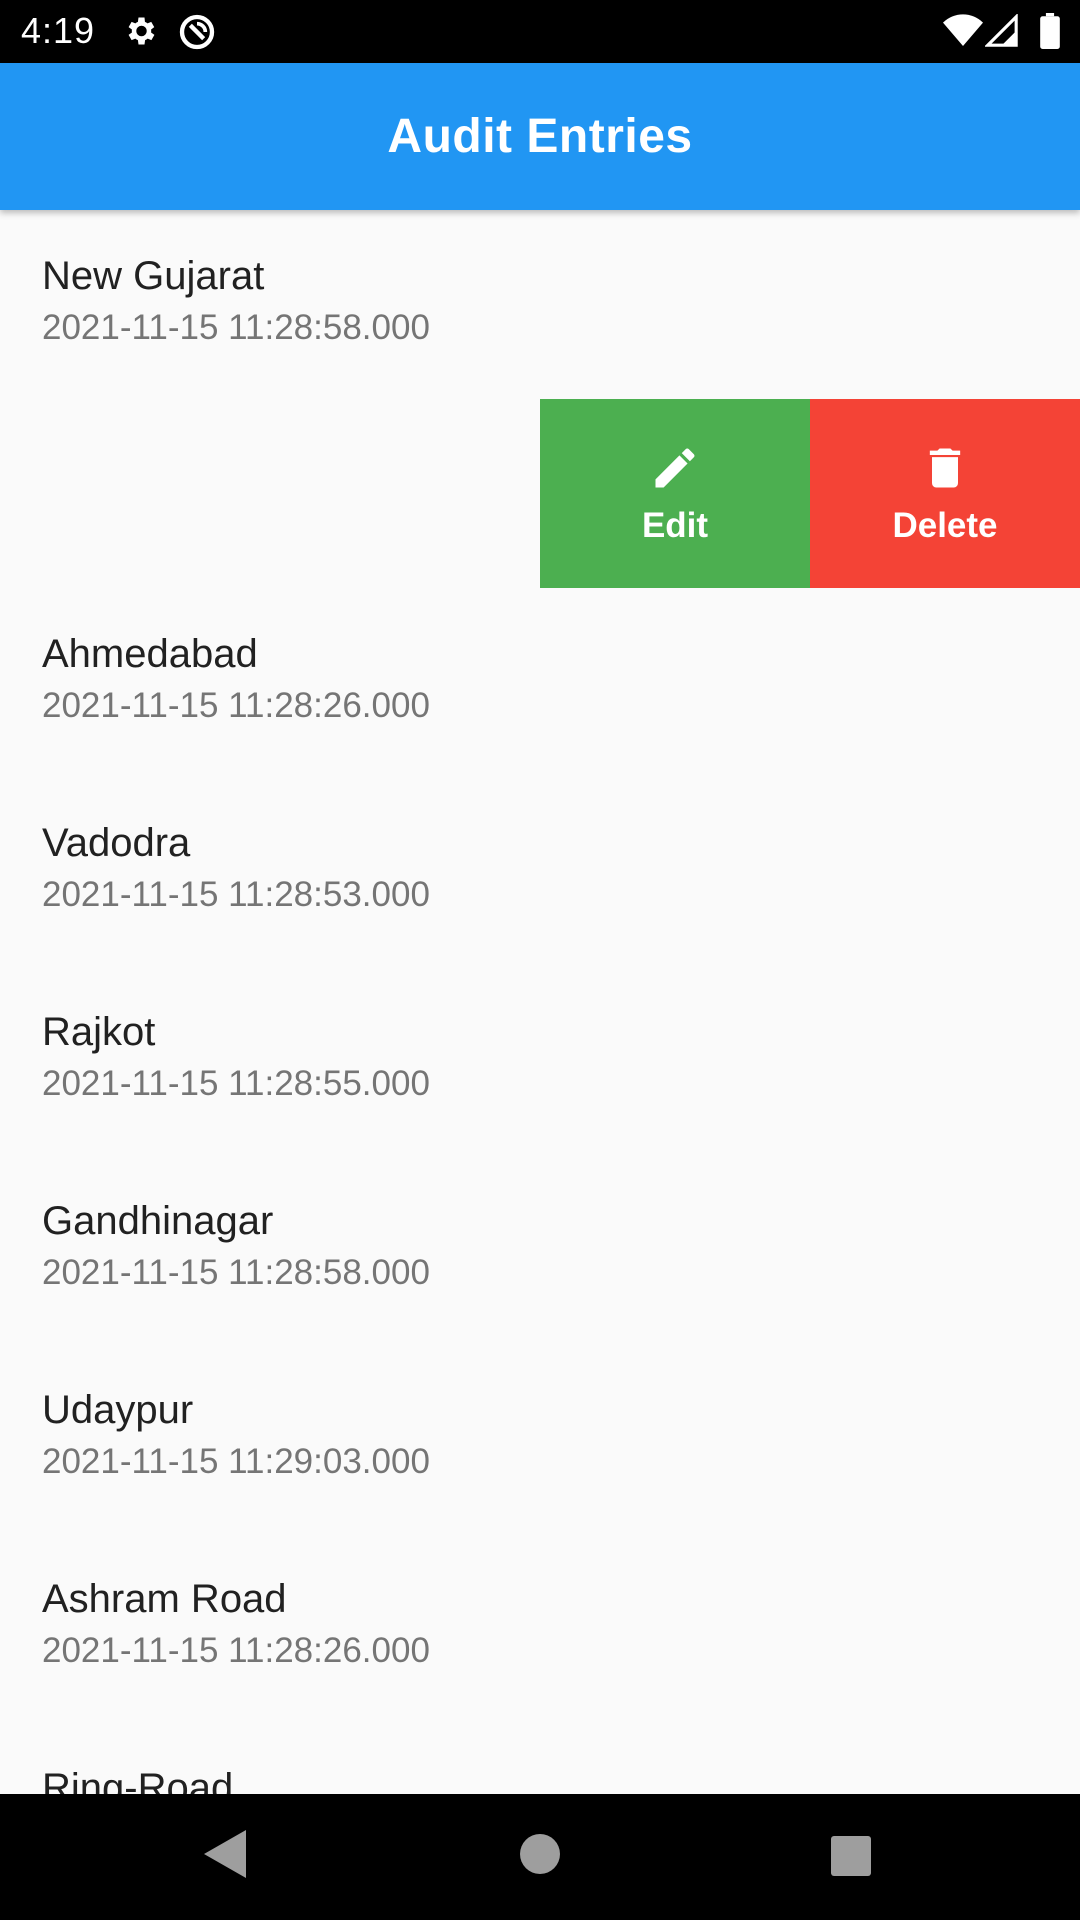 This screenshot has height=1920, width=1080. I want to click on list-item: New Gujarat 2021-11-15 11:28:58.000, so click(540, 304).